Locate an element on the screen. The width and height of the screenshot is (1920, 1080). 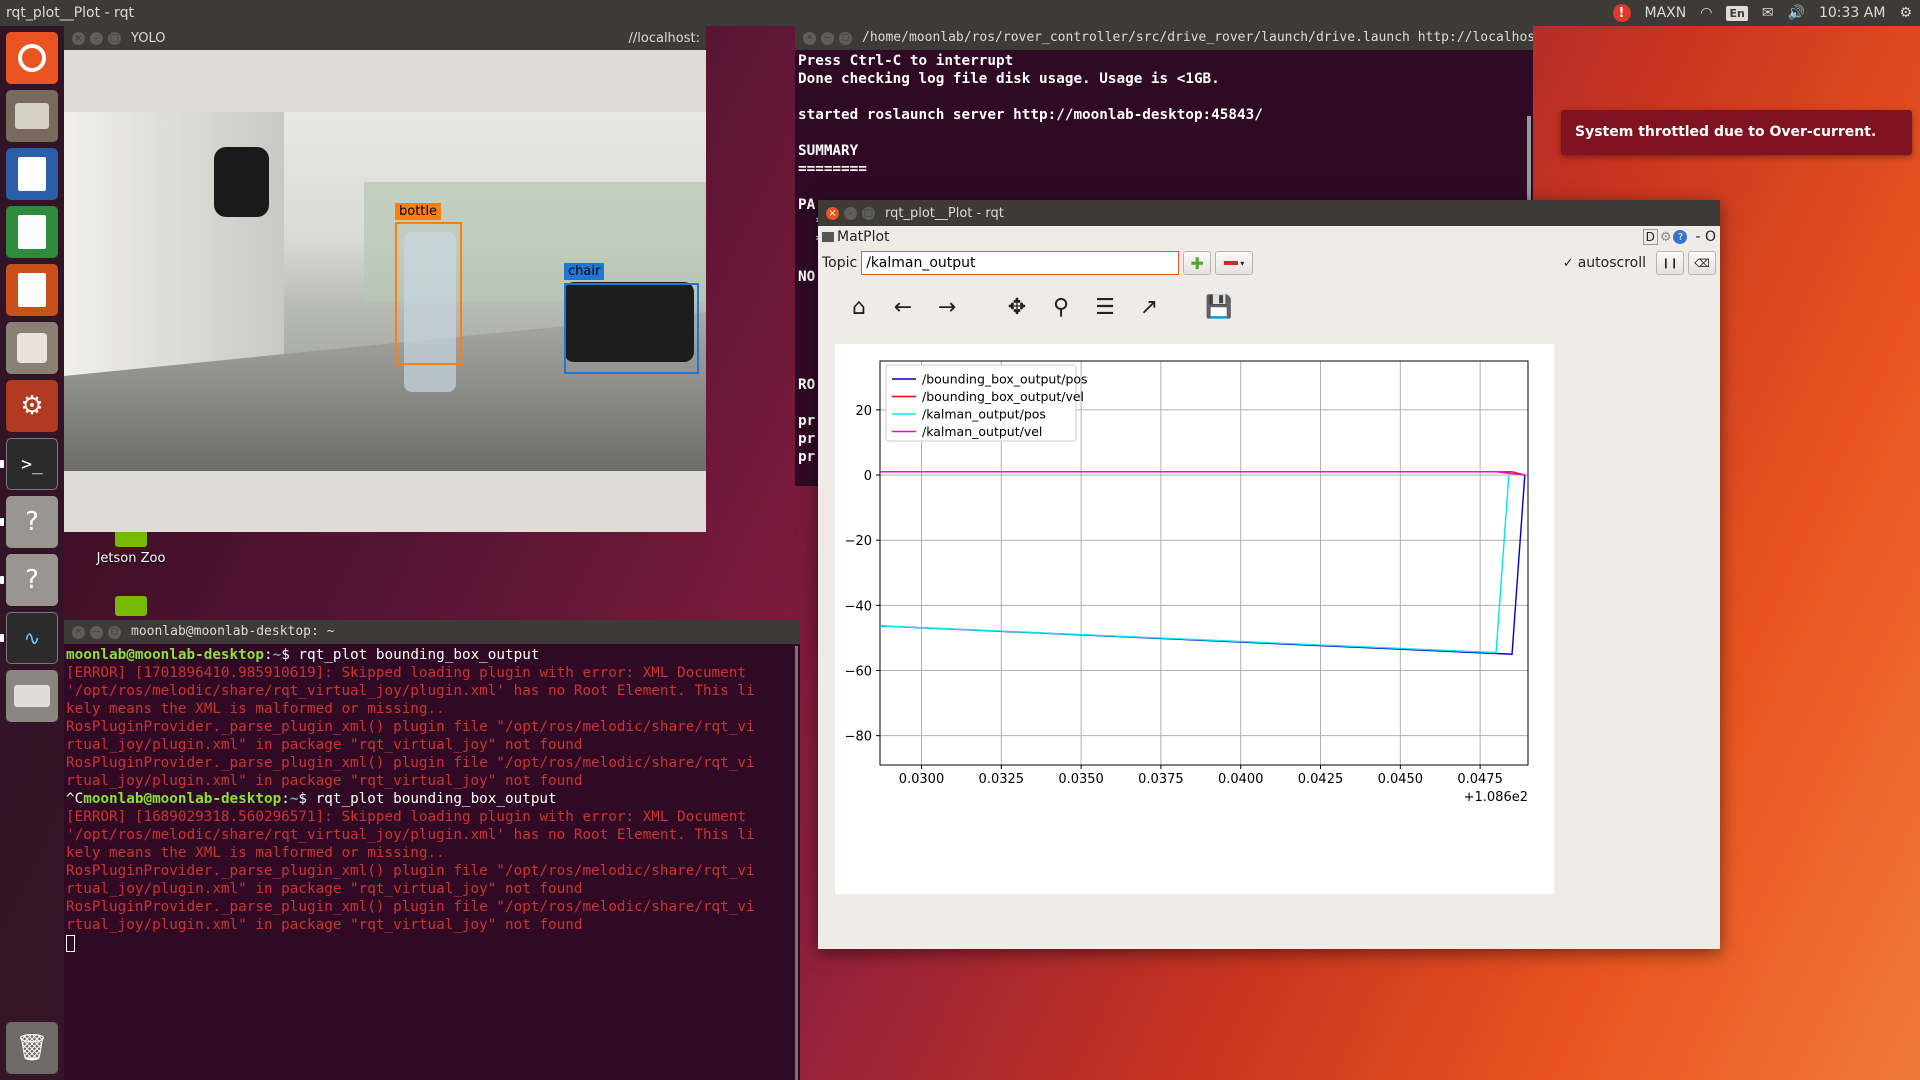
subplots-config-icon: ☰ is located at coordinates (1105, 307).